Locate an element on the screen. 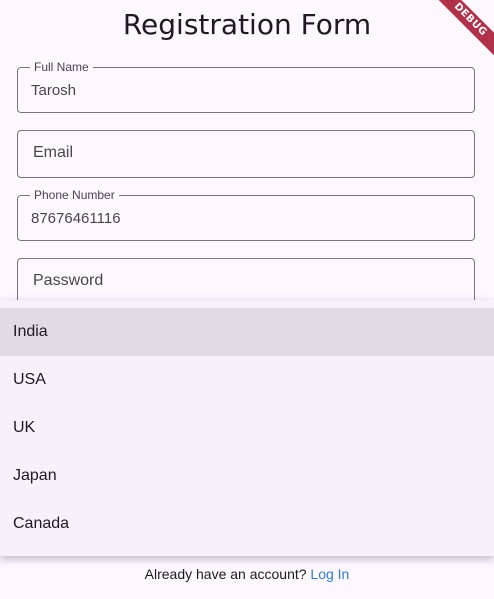  country-option-usa: USA is located at coordinates (247, 380).